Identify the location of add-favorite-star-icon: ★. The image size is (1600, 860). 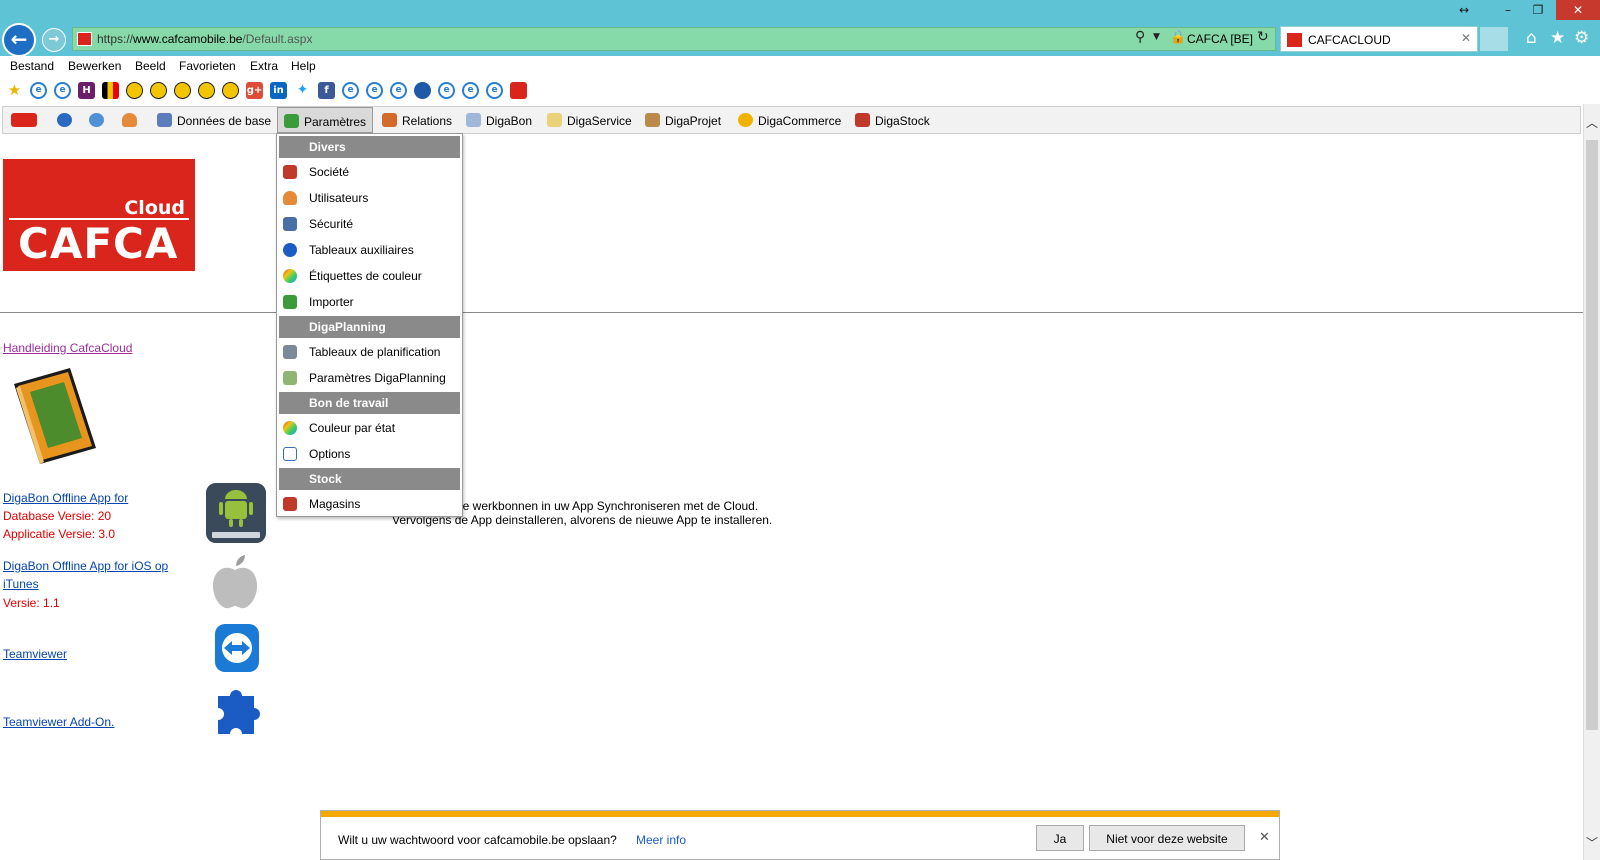
(14, 90).